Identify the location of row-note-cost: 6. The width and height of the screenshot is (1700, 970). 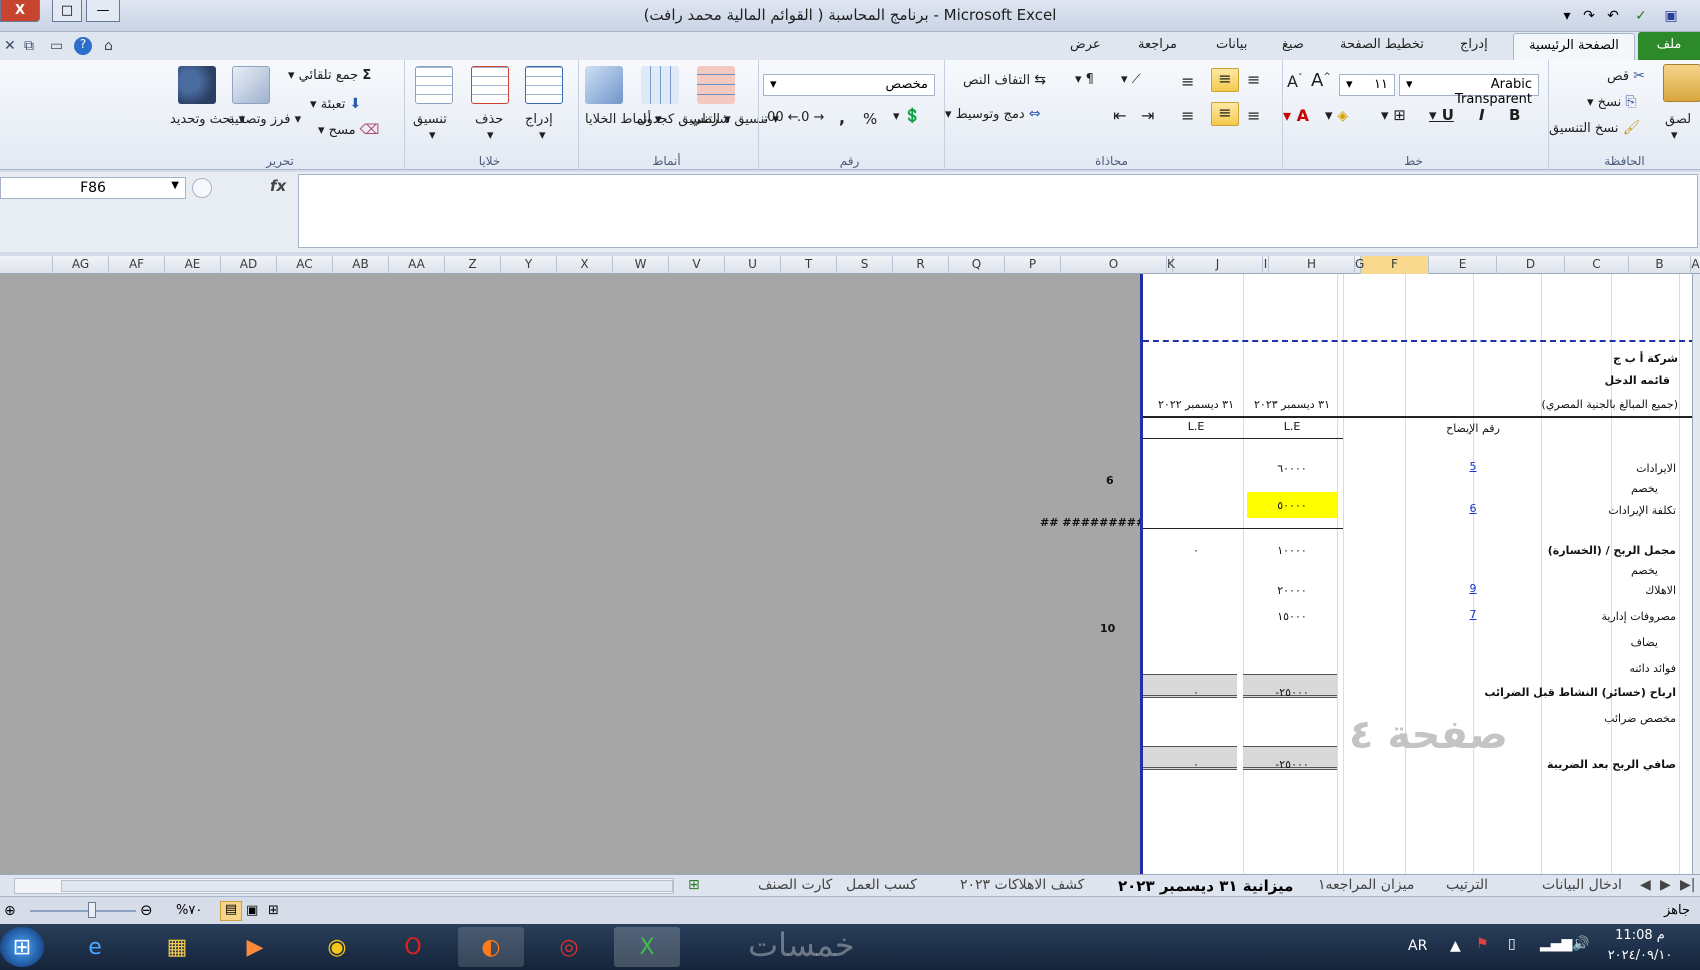
(1473, 508).